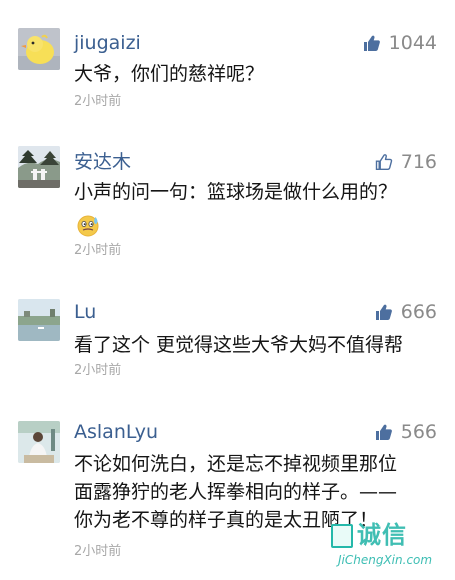 The width and height of the screenshot is (455, 580). I want to click on comment-text: 大爷，你们的慈祥呢？, so click(256, 74).